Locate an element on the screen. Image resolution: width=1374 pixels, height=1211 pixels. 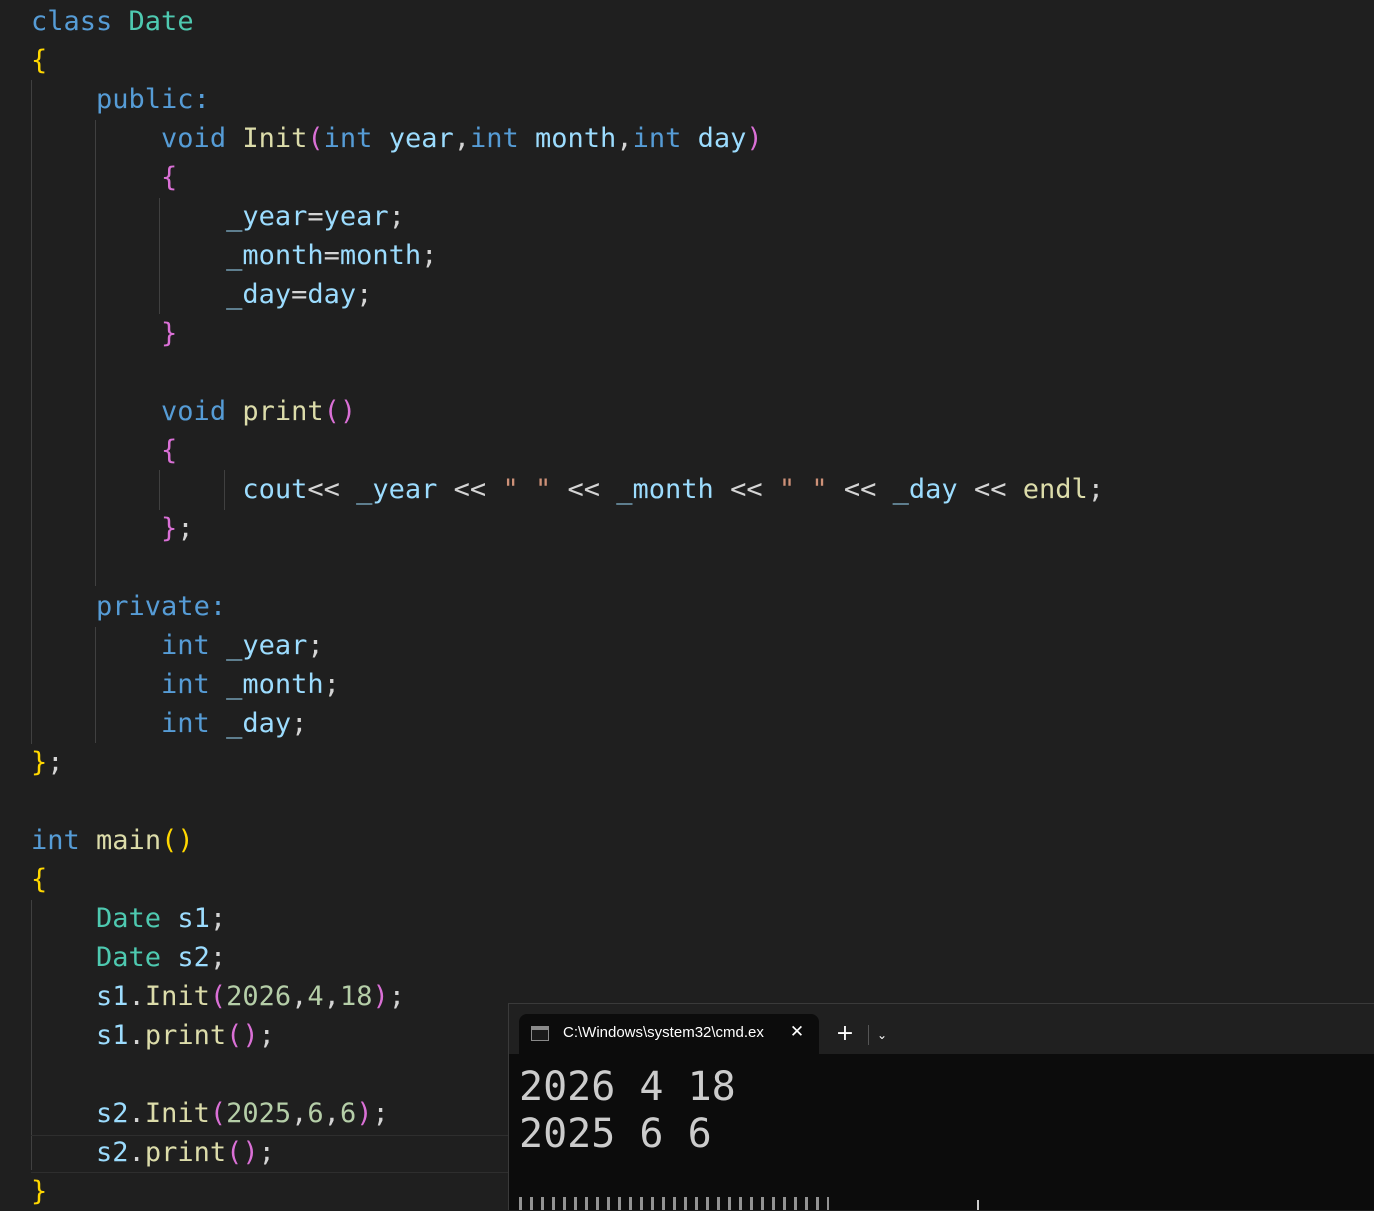
code-line-12: { is located at coordinates (104, 450).